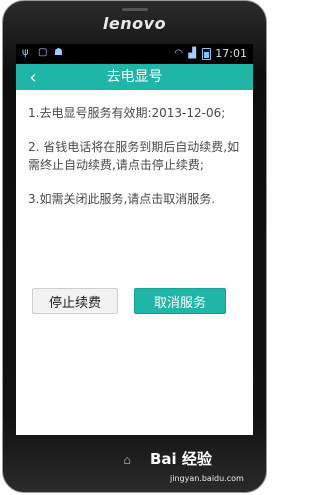  What do you see at coordinates (43, 52) in the screenshot?
I see `notification-icon: ▢` at bounding box center [43, 52].